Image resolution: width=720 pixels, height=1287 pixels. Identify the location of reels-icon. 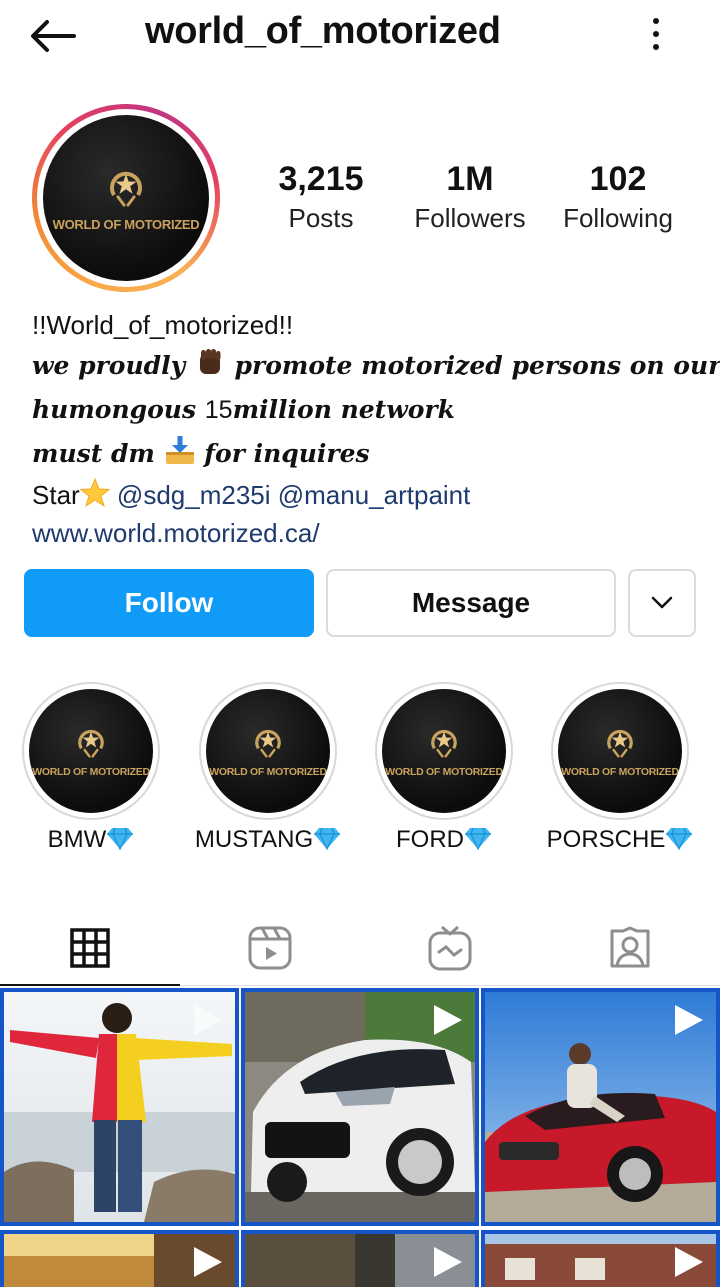
(270, 948).